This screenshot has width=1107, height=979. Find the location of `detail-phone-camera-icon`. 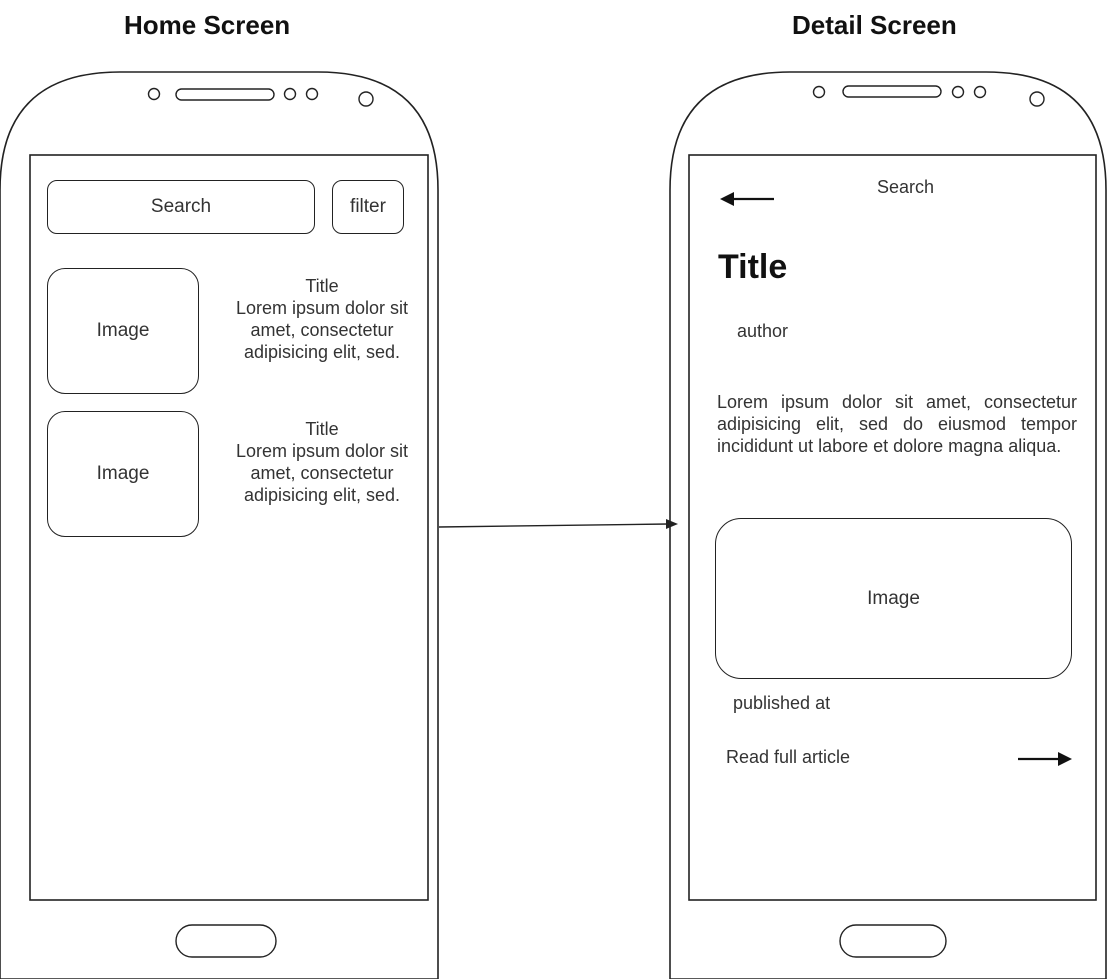

detail-phone-camera-icon is located at coordinates (1037, 99).